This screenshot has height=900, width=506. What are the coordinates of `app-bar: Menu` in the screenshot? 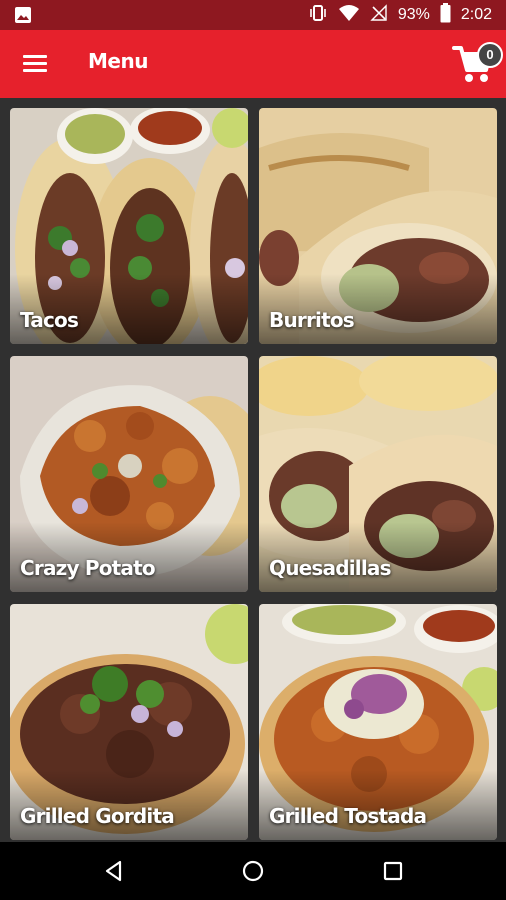 It's located at (253, 64).